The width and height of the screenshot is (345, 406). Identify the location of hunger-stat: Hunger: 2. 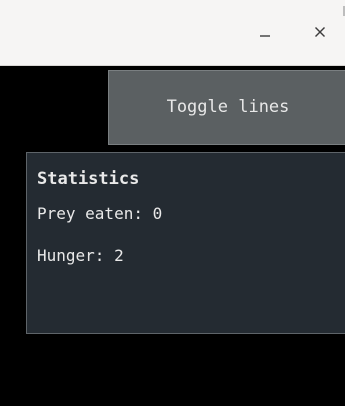
(80, 255).